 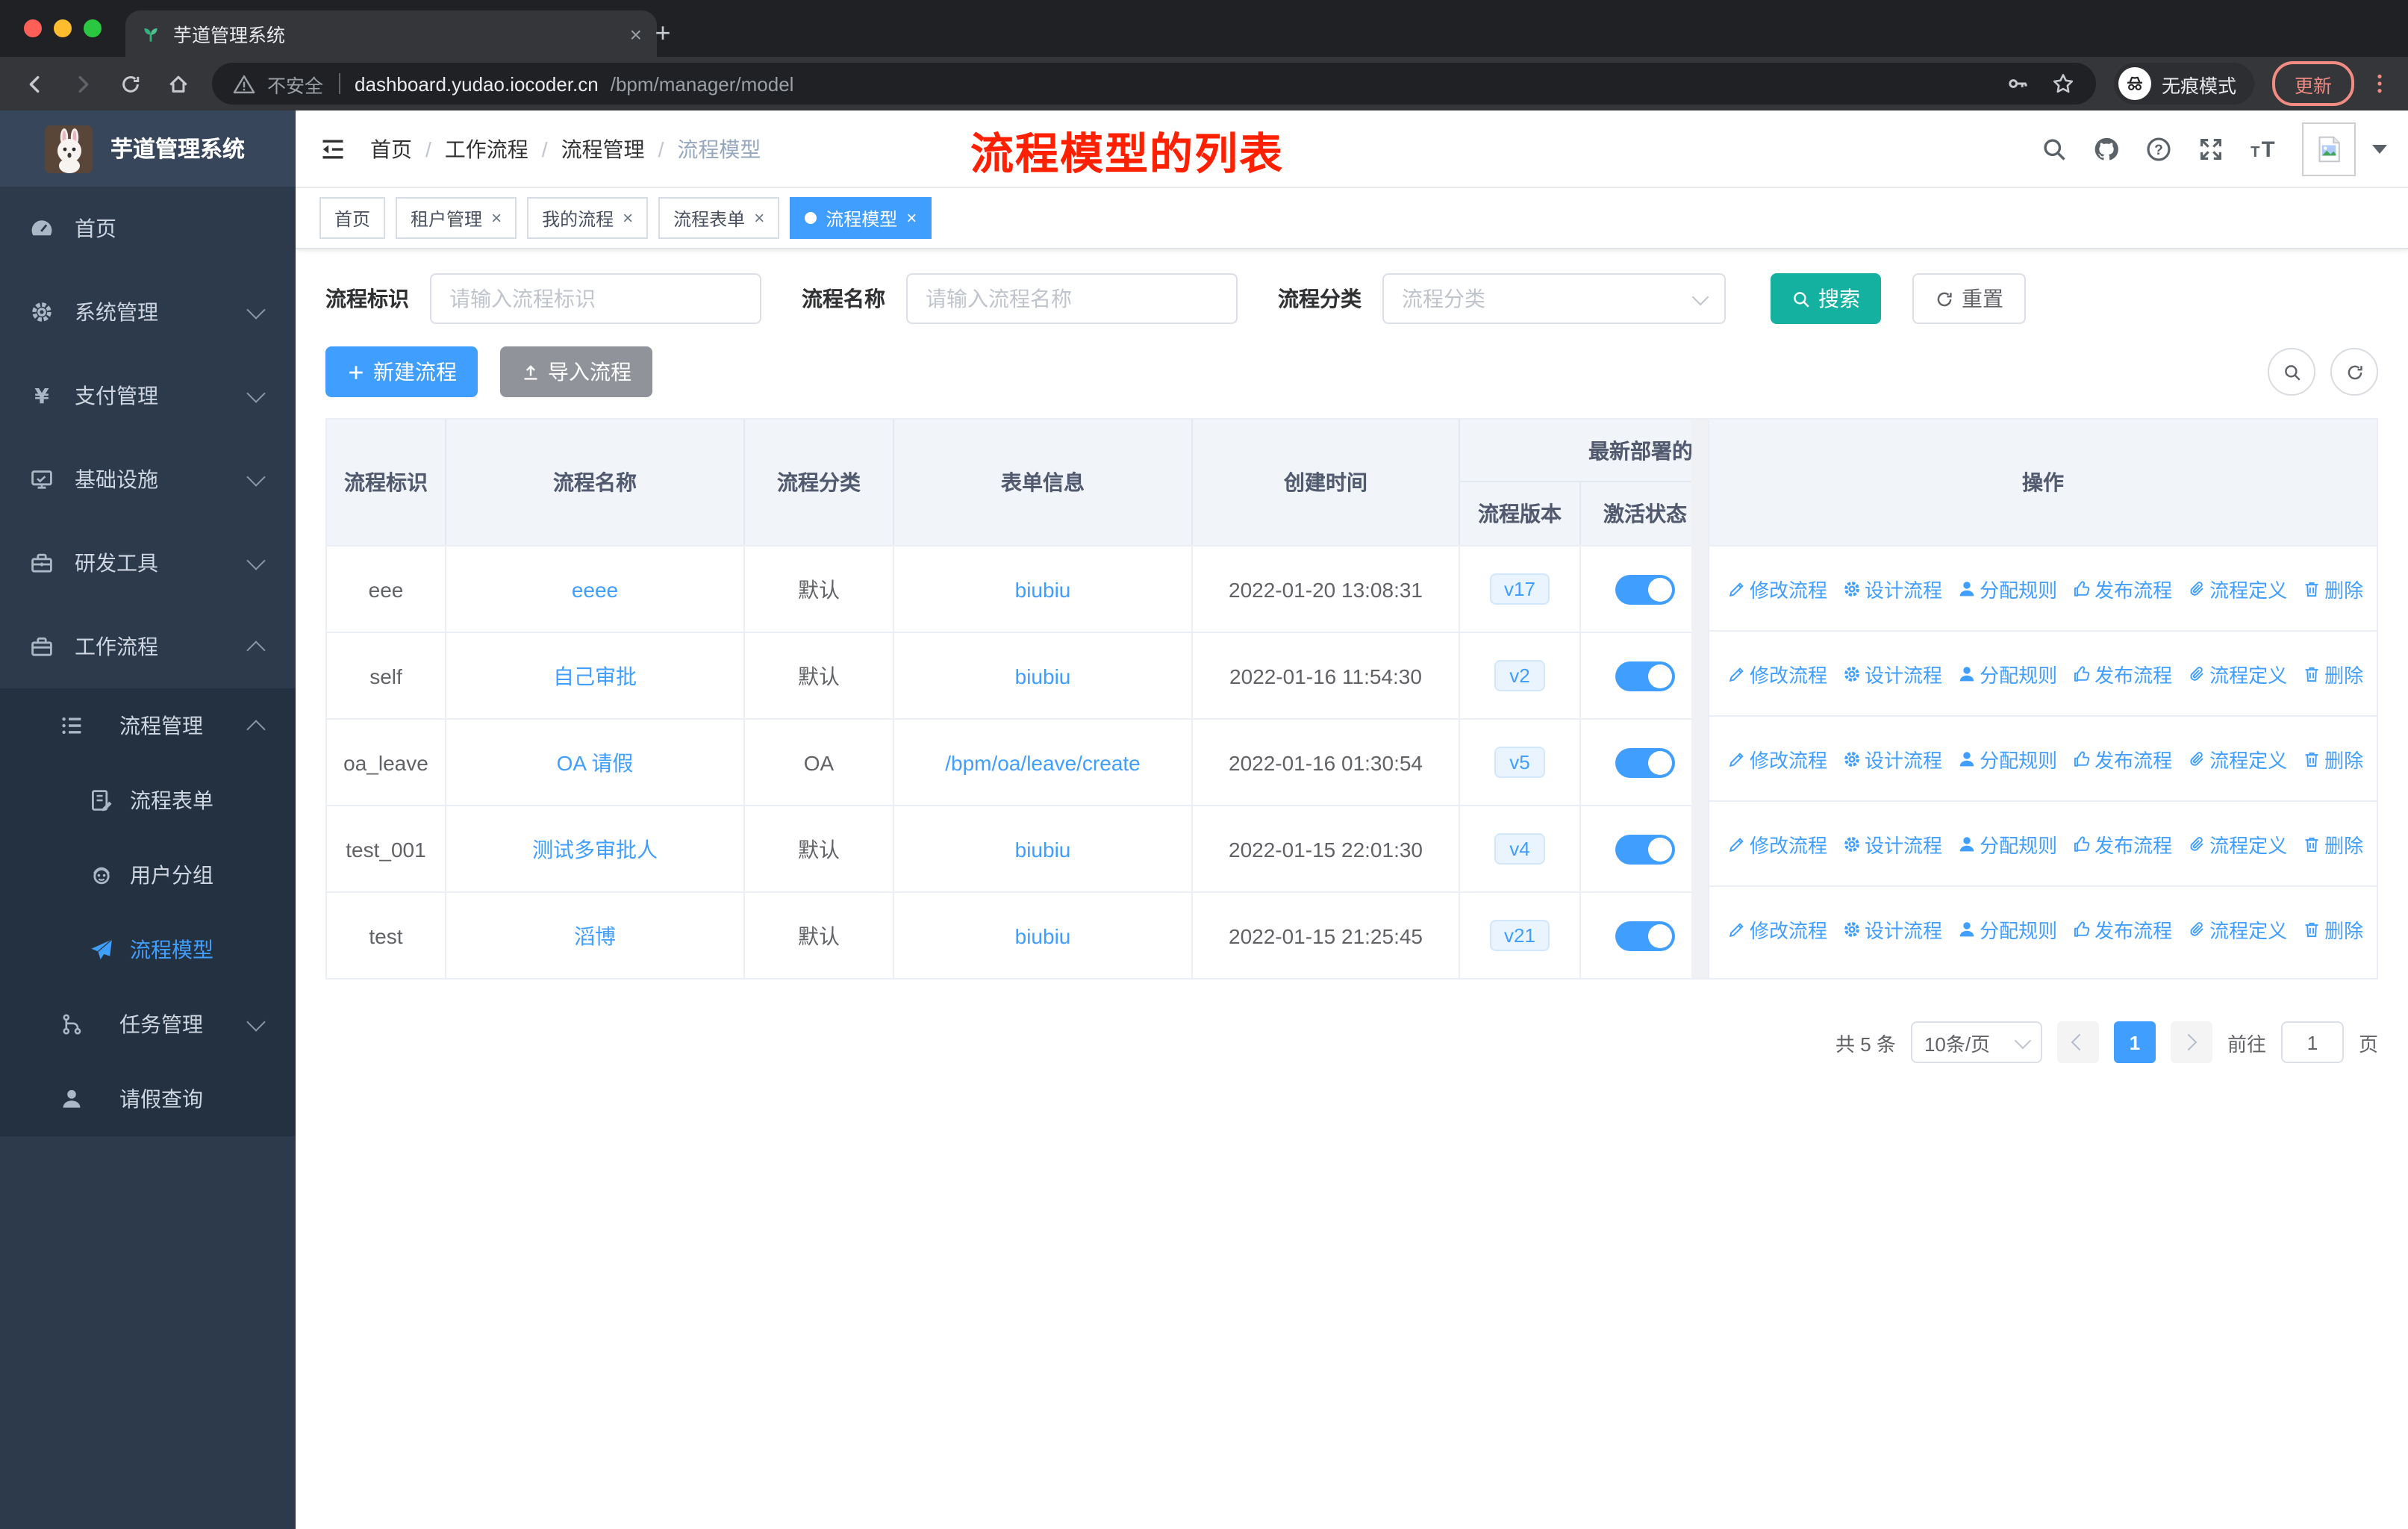 What do you see at coordinates (576, 371) in the screenshot?
I see `import-process-button: 导入流程` at bounding box center [576, 371].